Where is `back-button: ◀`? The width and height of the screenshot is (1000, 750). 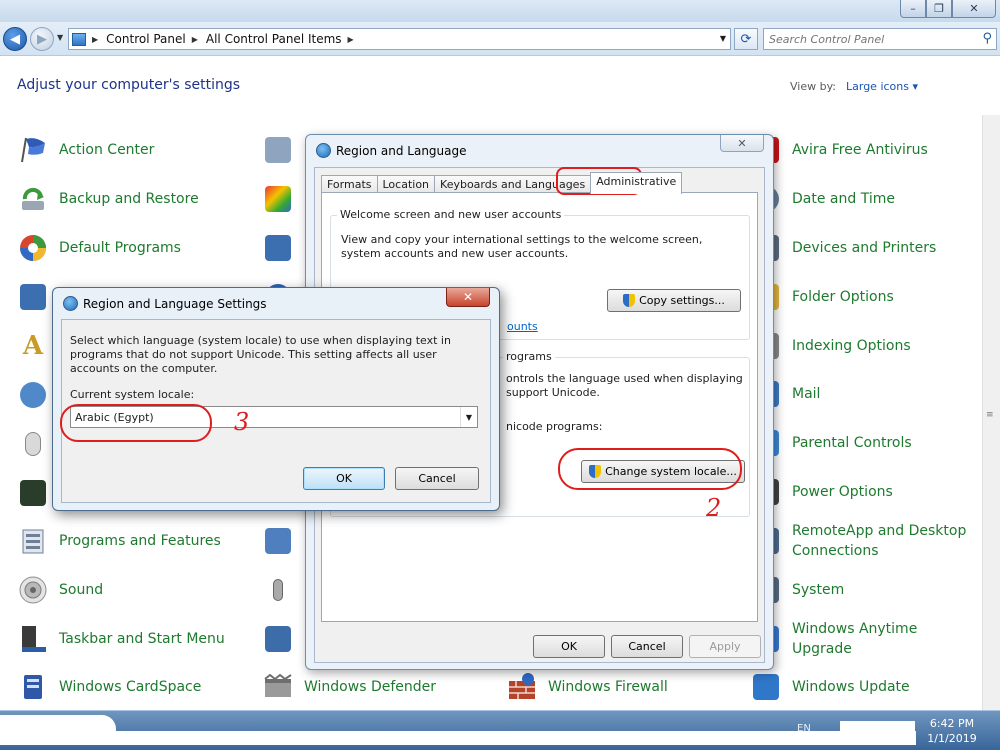
back-button: ◀ is located at coordinates (15, 39).